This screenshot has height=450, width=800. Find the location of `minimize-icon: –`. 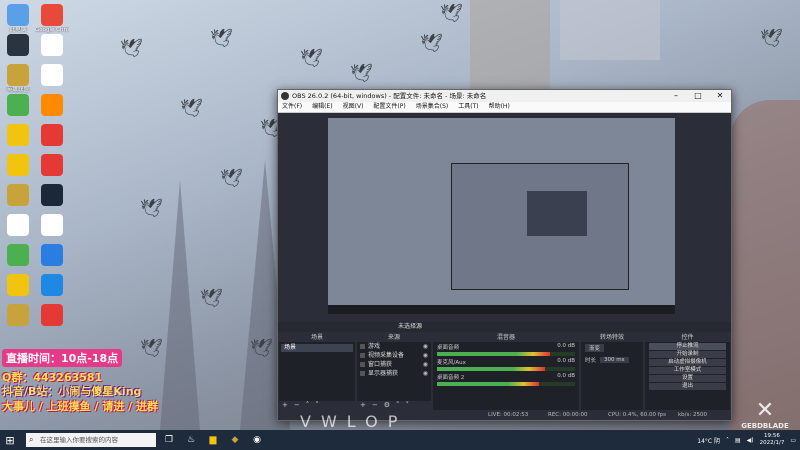

minimize-icon: – is located at coordinates (676, 96).